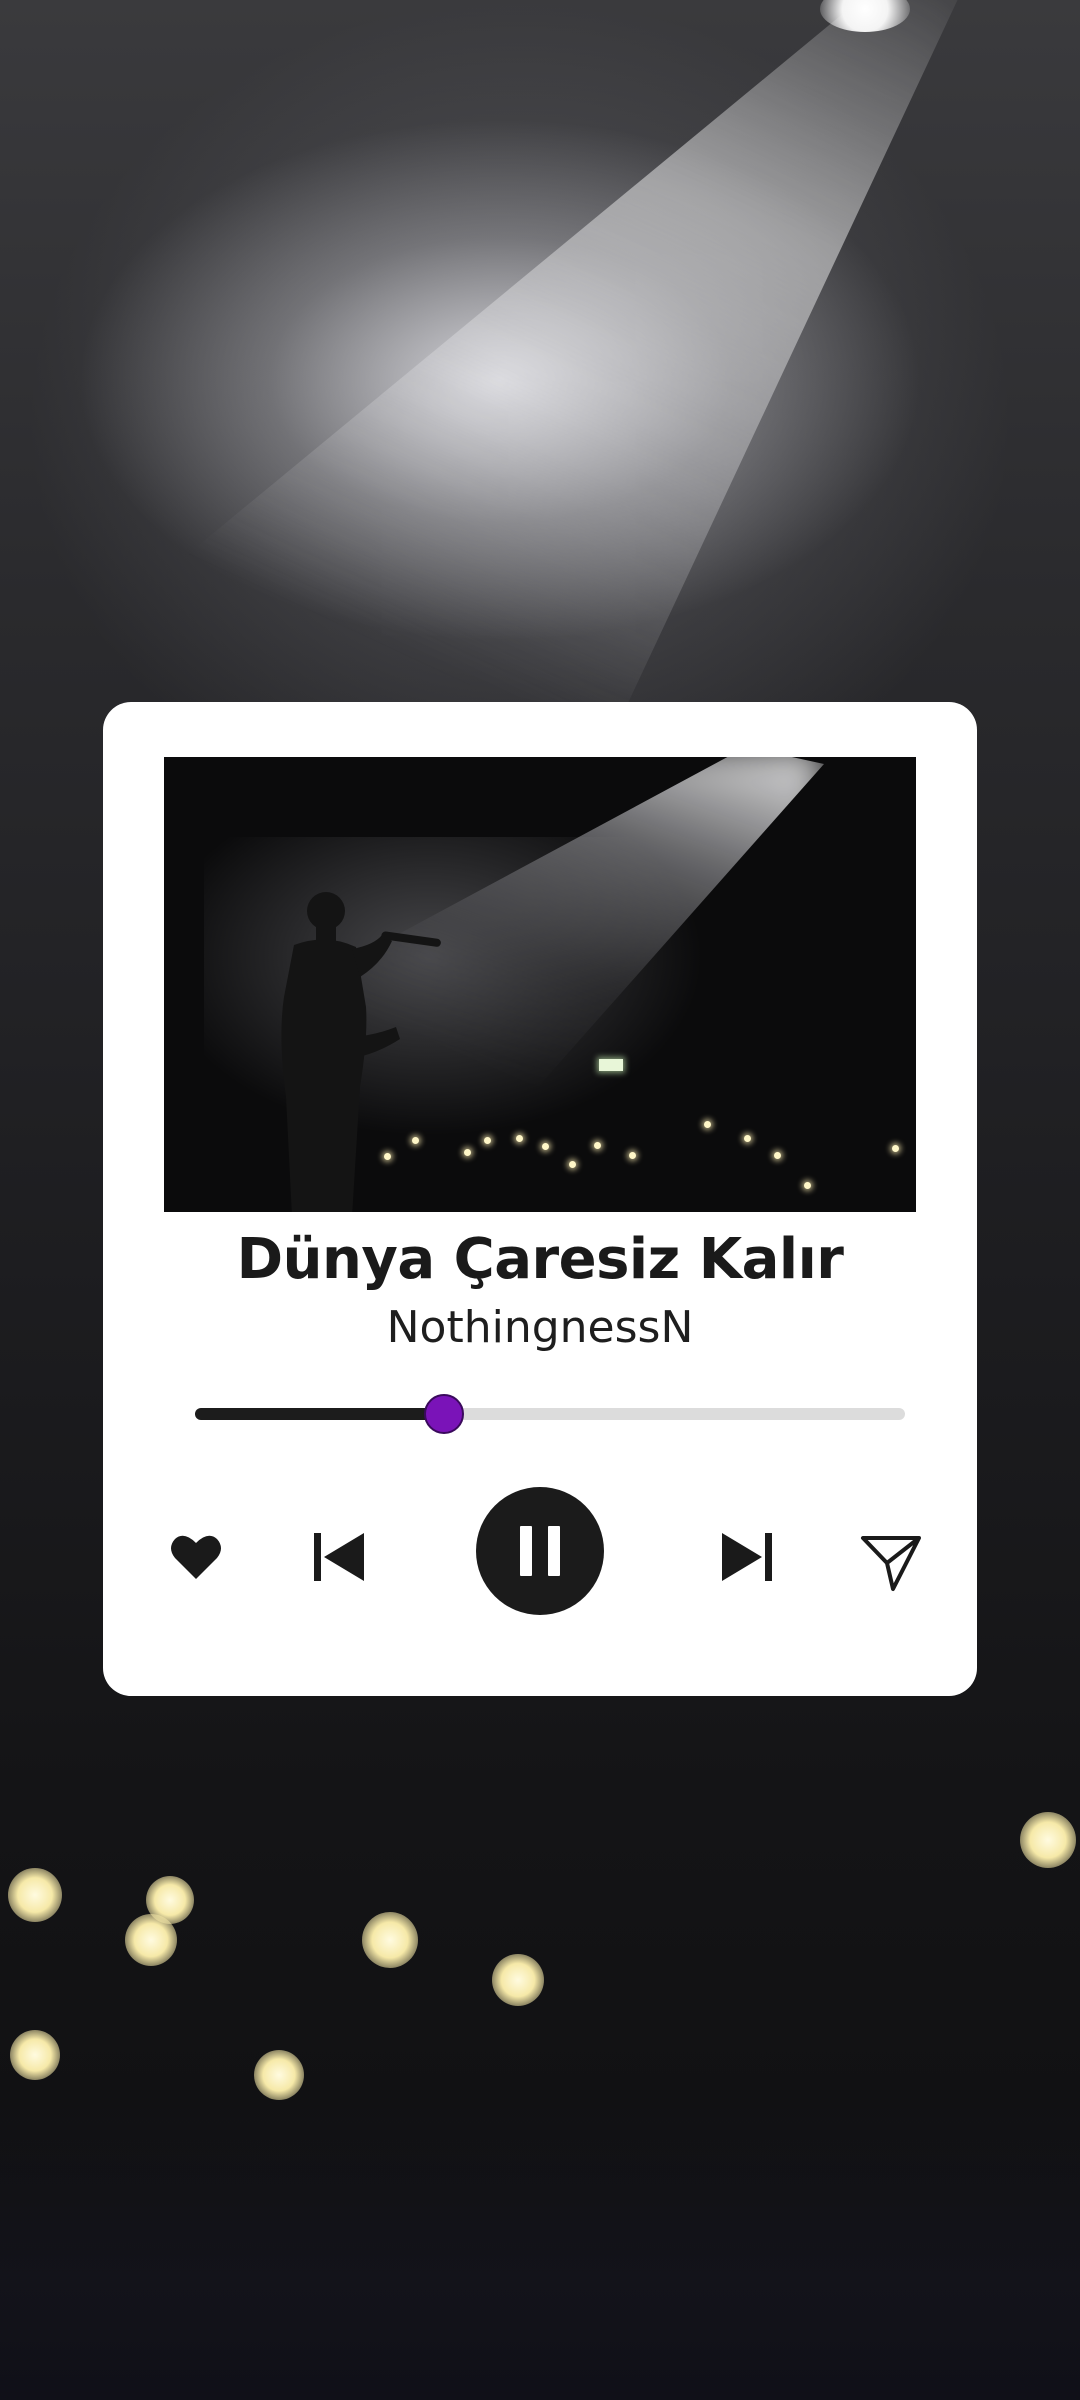 Image resolution: width=1080 pixels, height=2400 pixels. I want to click on next-track-button, so click(747, 1557).